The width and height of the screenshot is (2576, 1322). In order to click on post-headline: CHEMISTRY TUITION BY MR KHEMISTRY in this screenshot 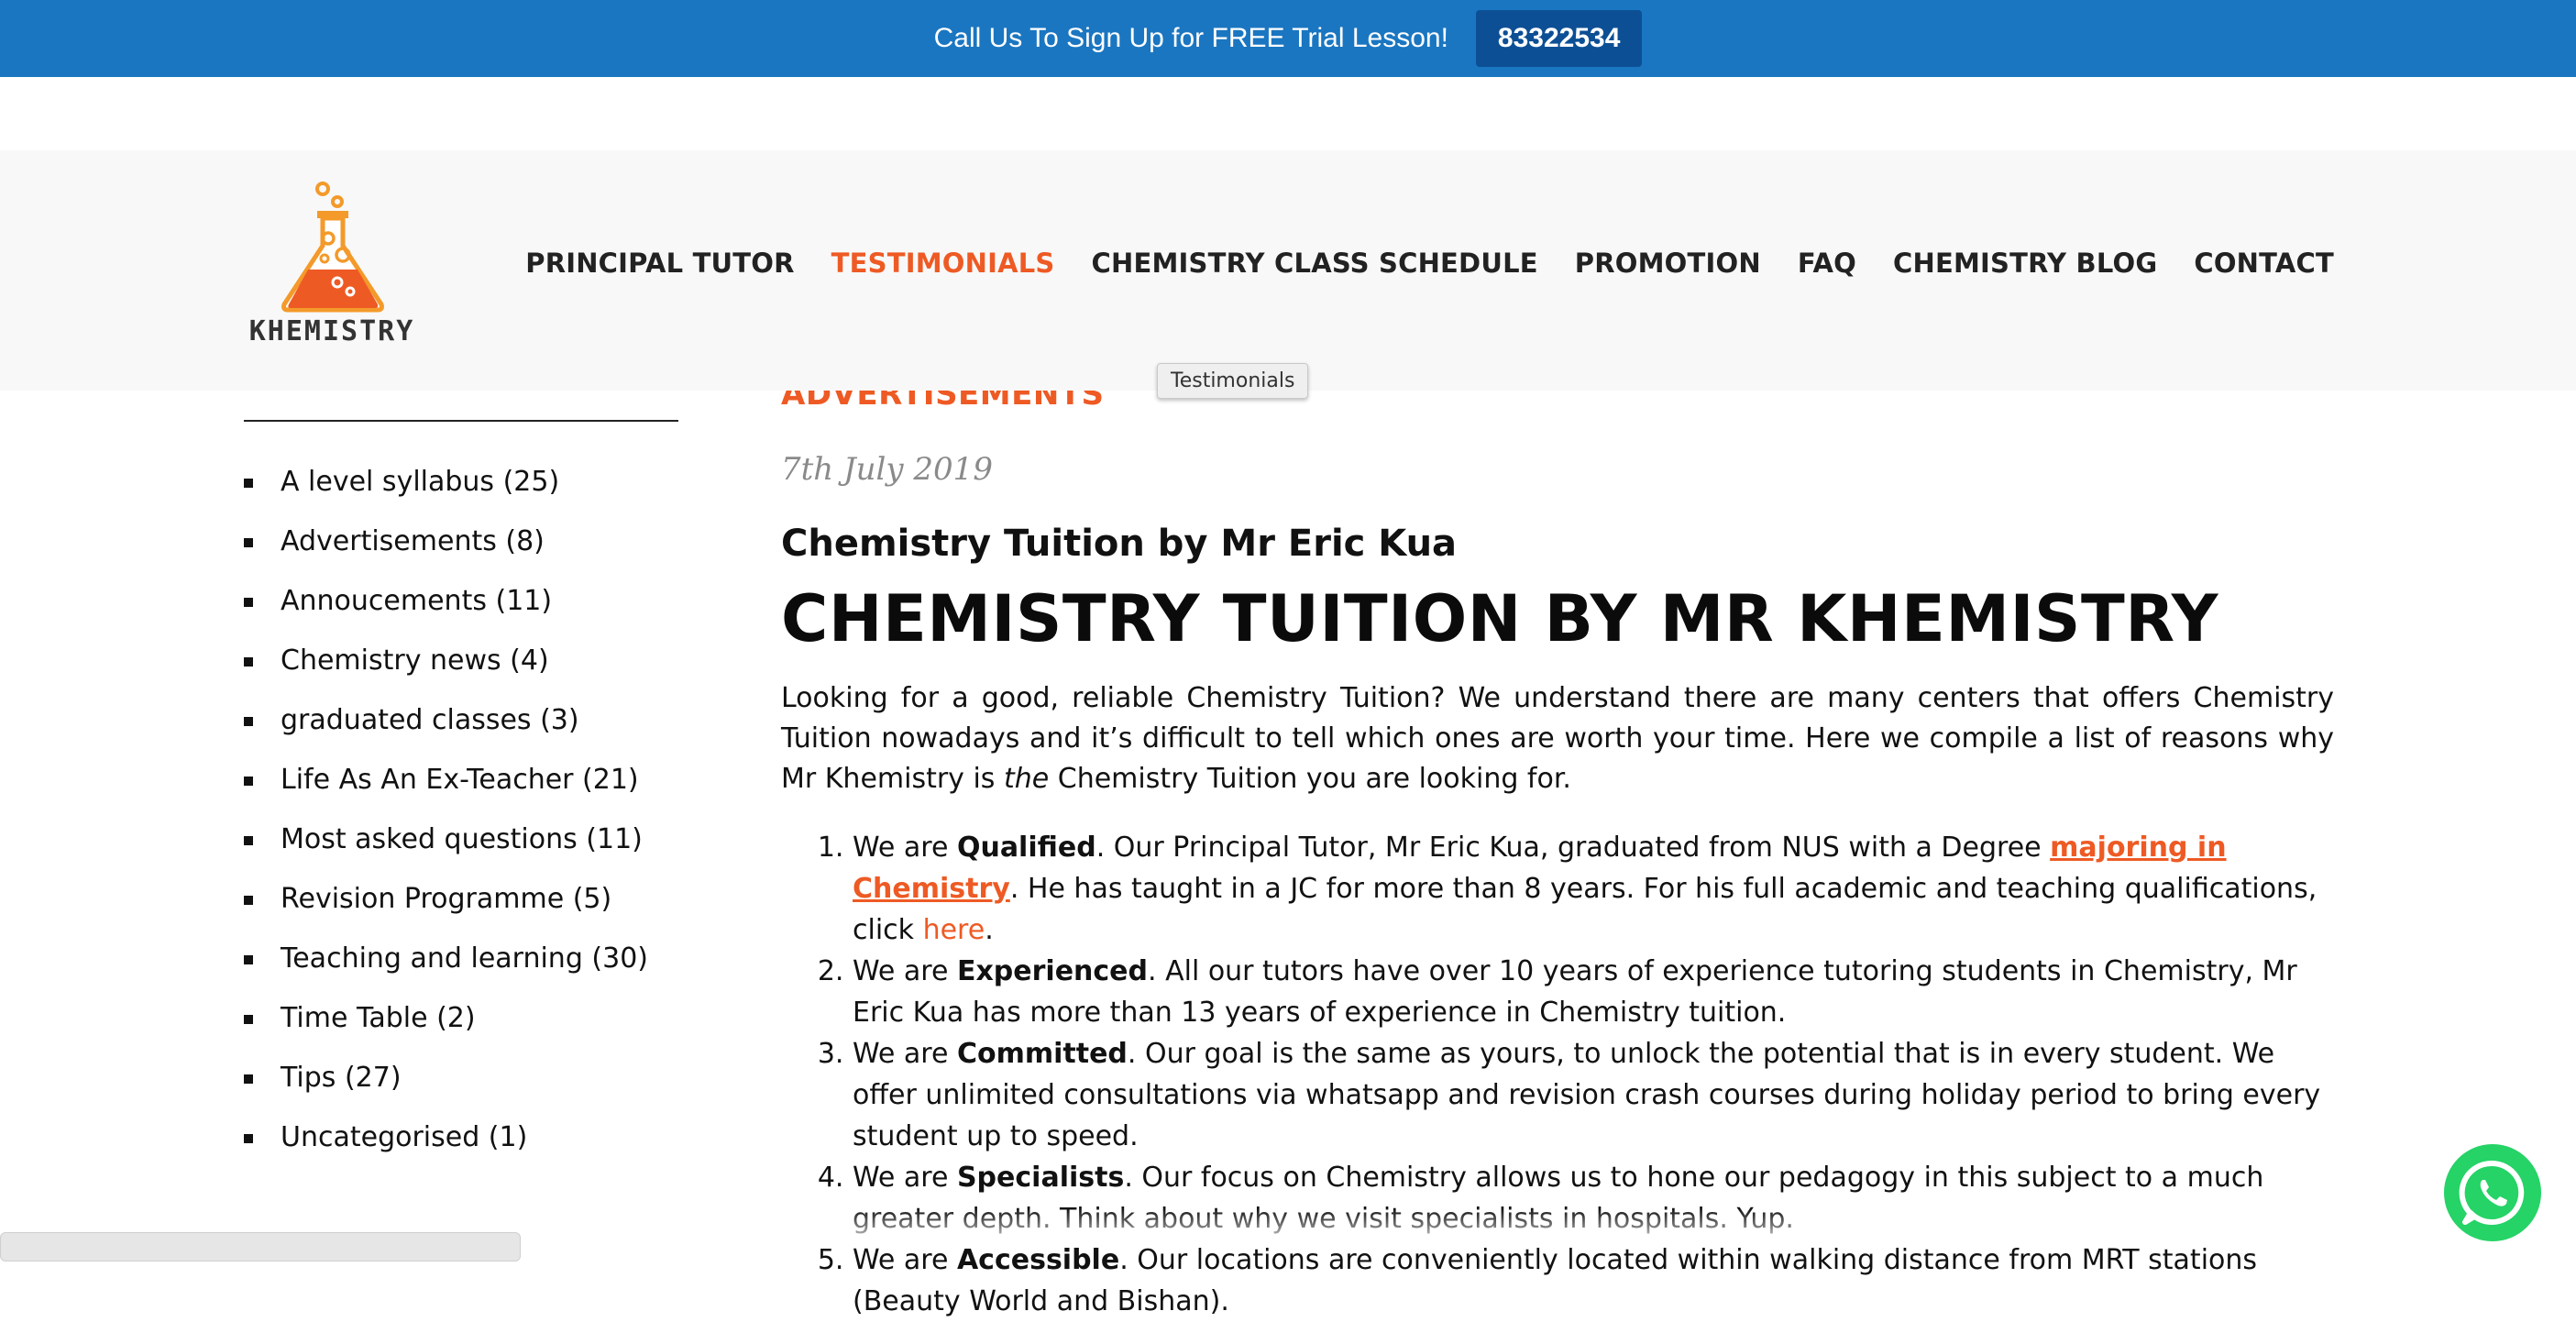, I will do `click(1499, 618)`.